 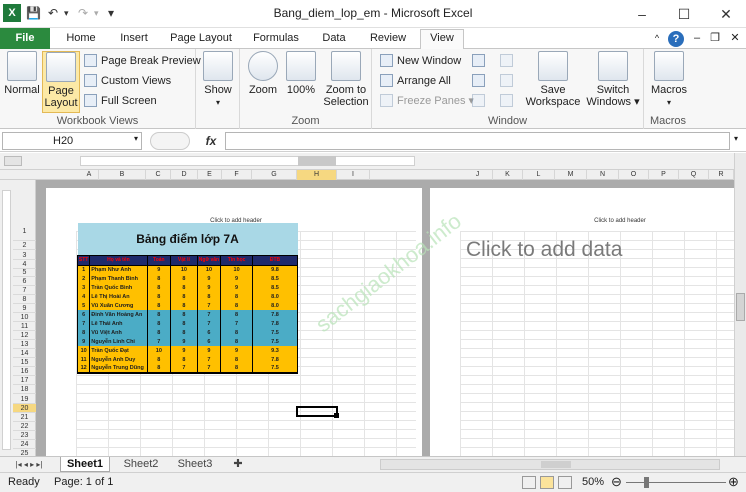 What do you see at coordinates (83, 278) in the screenshot?
I see `table-cell: 2` at bounding box center [83, 278].